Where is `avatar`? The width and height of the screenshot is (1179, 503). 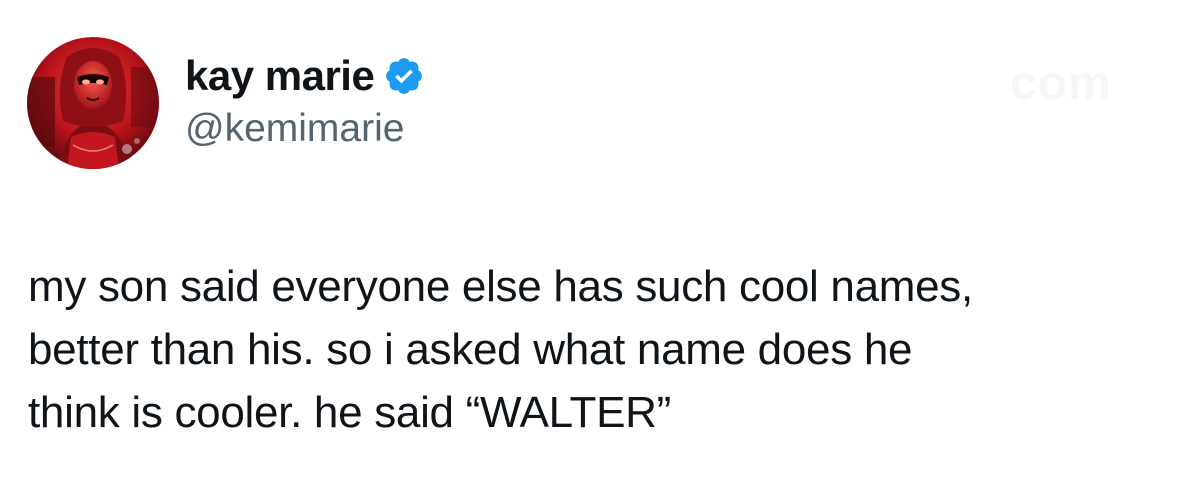
avatar is located at coordinates (93, 103).